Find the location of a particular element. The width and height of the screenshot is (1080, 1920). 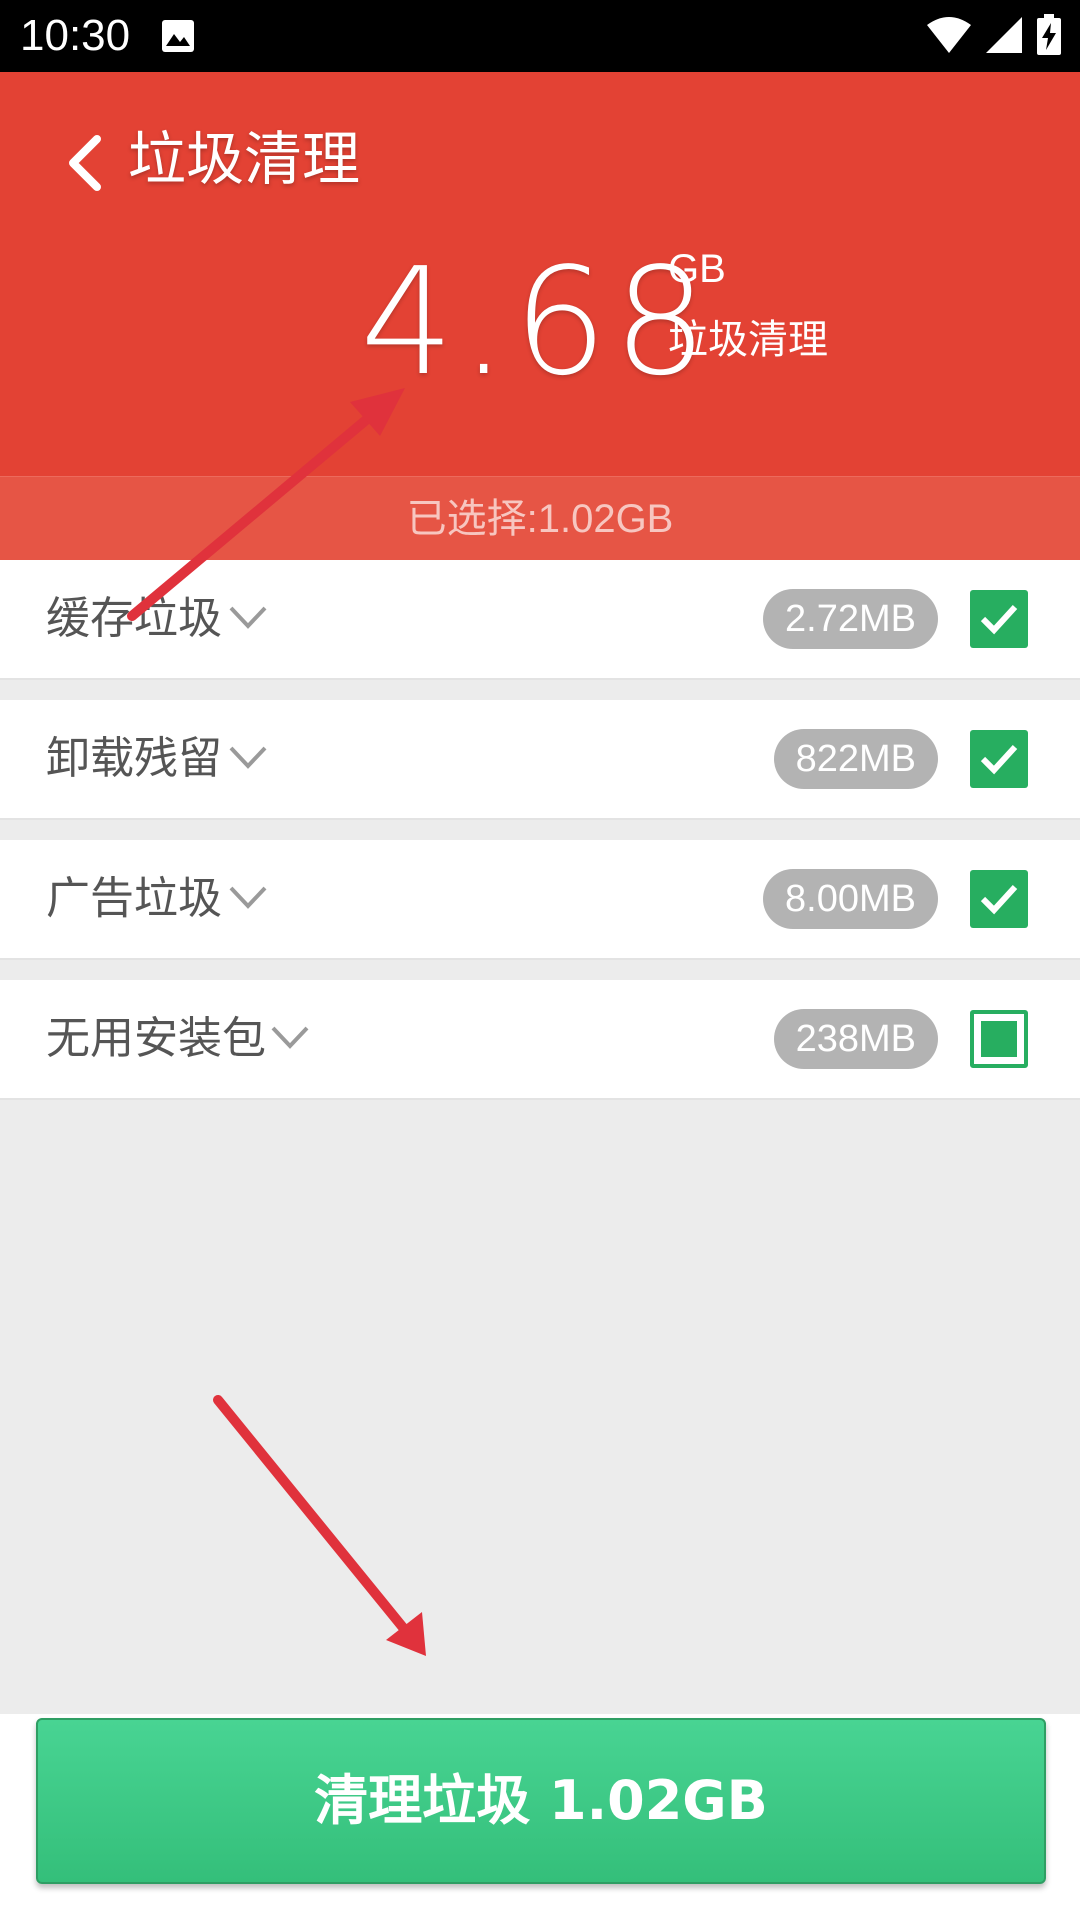

selected-size-text: 已选择:1.02GB is located at coordinates (540, 519).